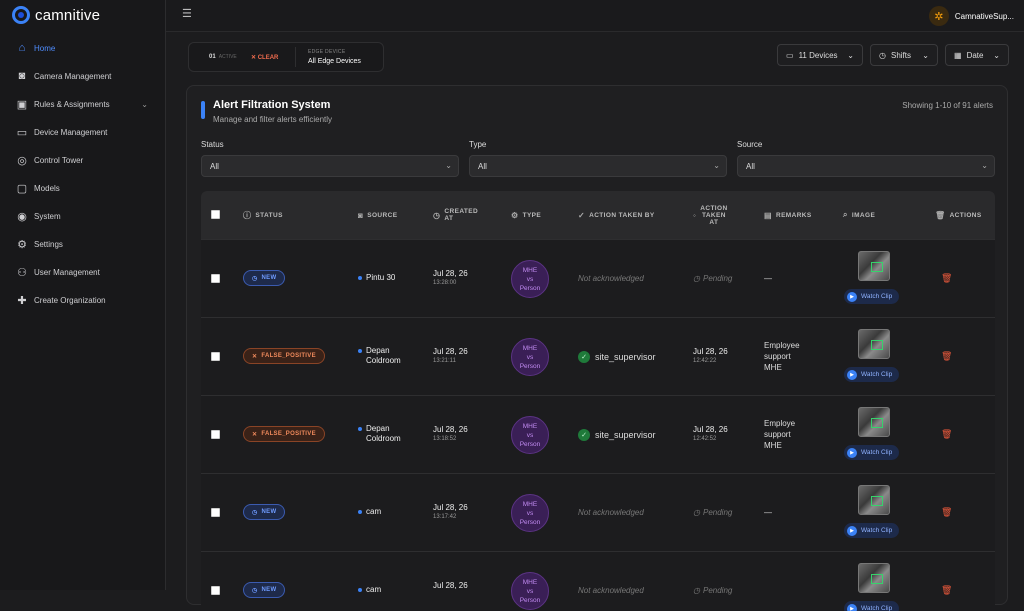 The height and width of the screenshot is (611, 1024). Describe the element at coordinates (611, 590) in the screenshot. I see `action-taken-by: Not acknowledged` at that location.